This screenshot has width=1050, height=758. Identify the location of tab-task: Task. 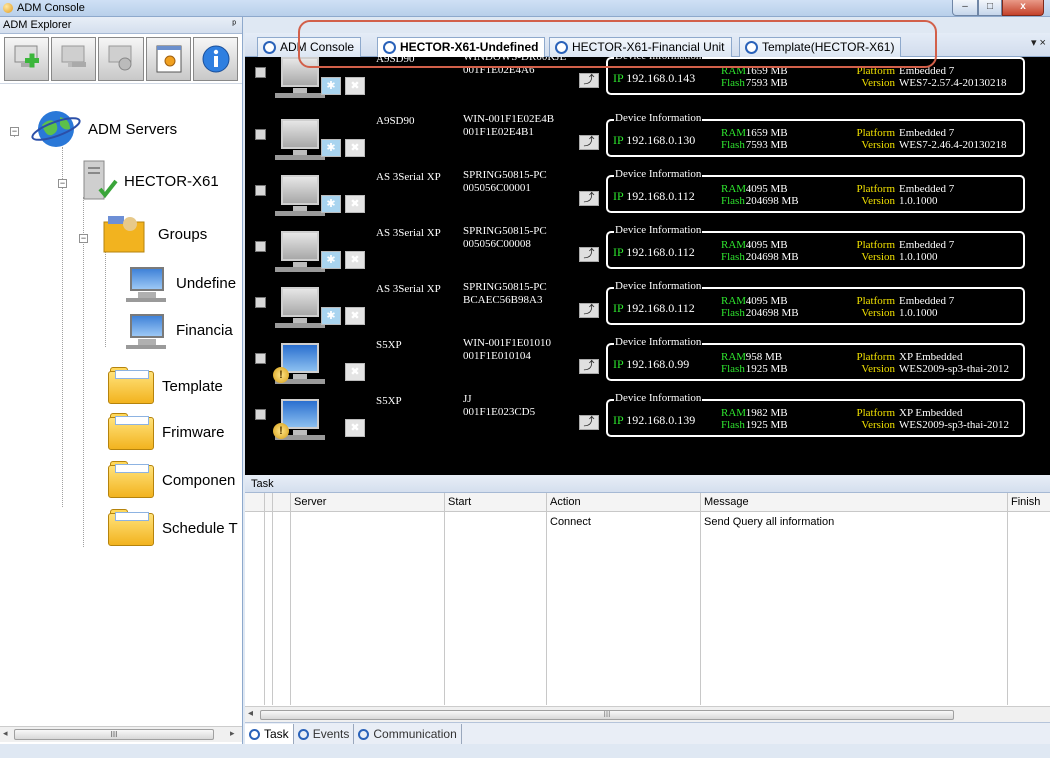
(269, 734).